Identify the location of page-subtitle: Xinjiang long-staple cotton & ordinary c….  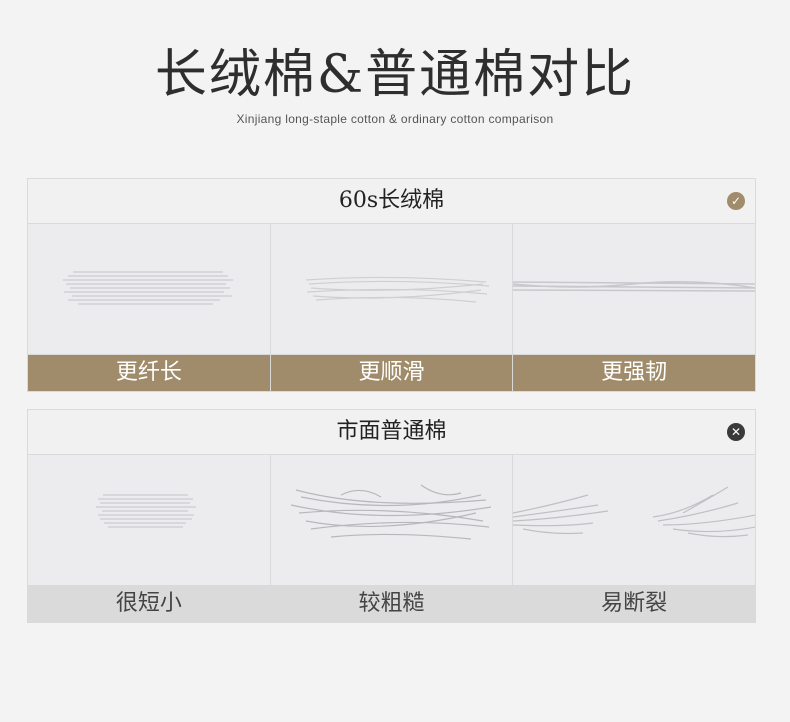
(395, 119).